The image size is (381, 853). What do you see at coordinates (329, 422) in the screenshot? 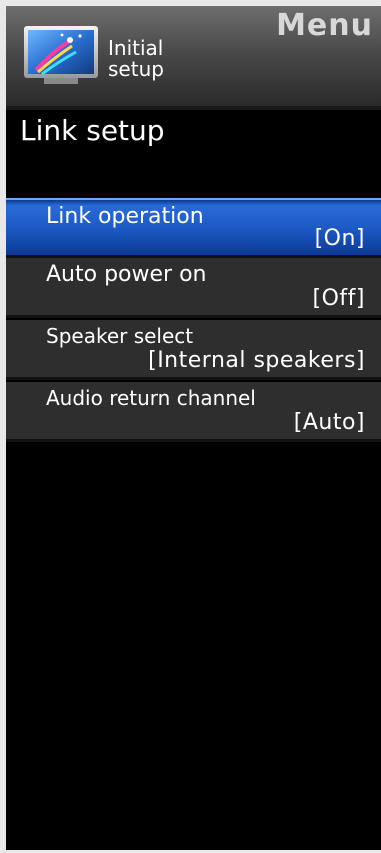
I see `menu-item-value: [Auto]` at bounding box center [329, 422].